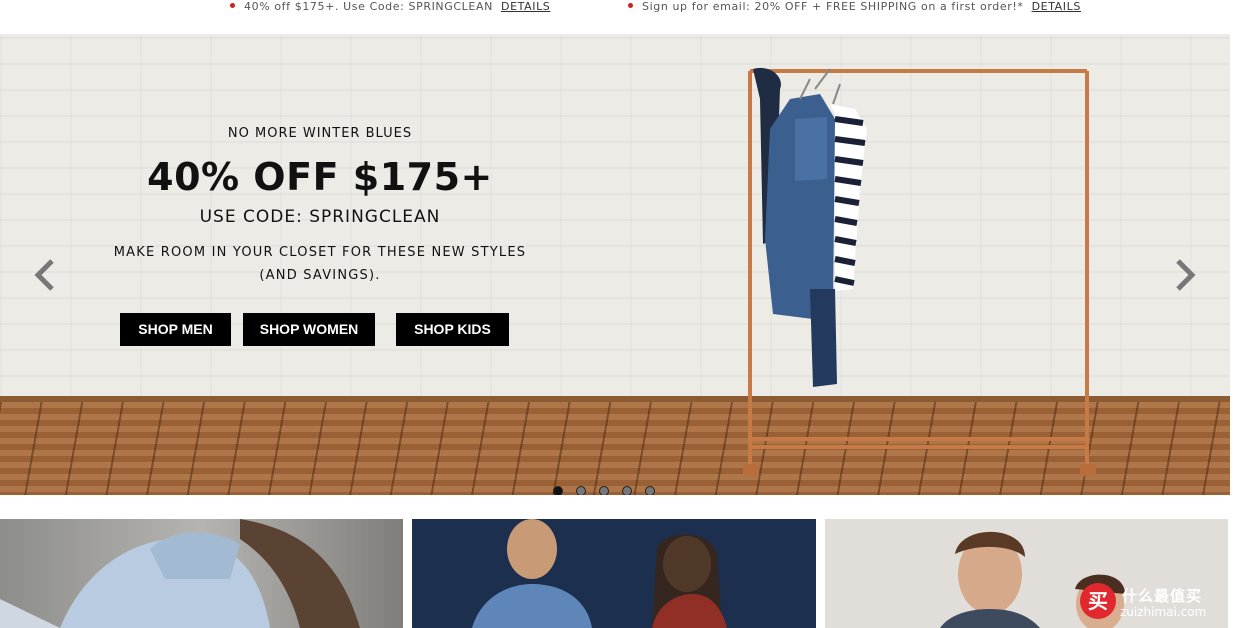  Describe the element at coordinates (320, 133) in the screenshot. I see `hero-eyebrow: NO MORE WINTER BLUES` at that location.